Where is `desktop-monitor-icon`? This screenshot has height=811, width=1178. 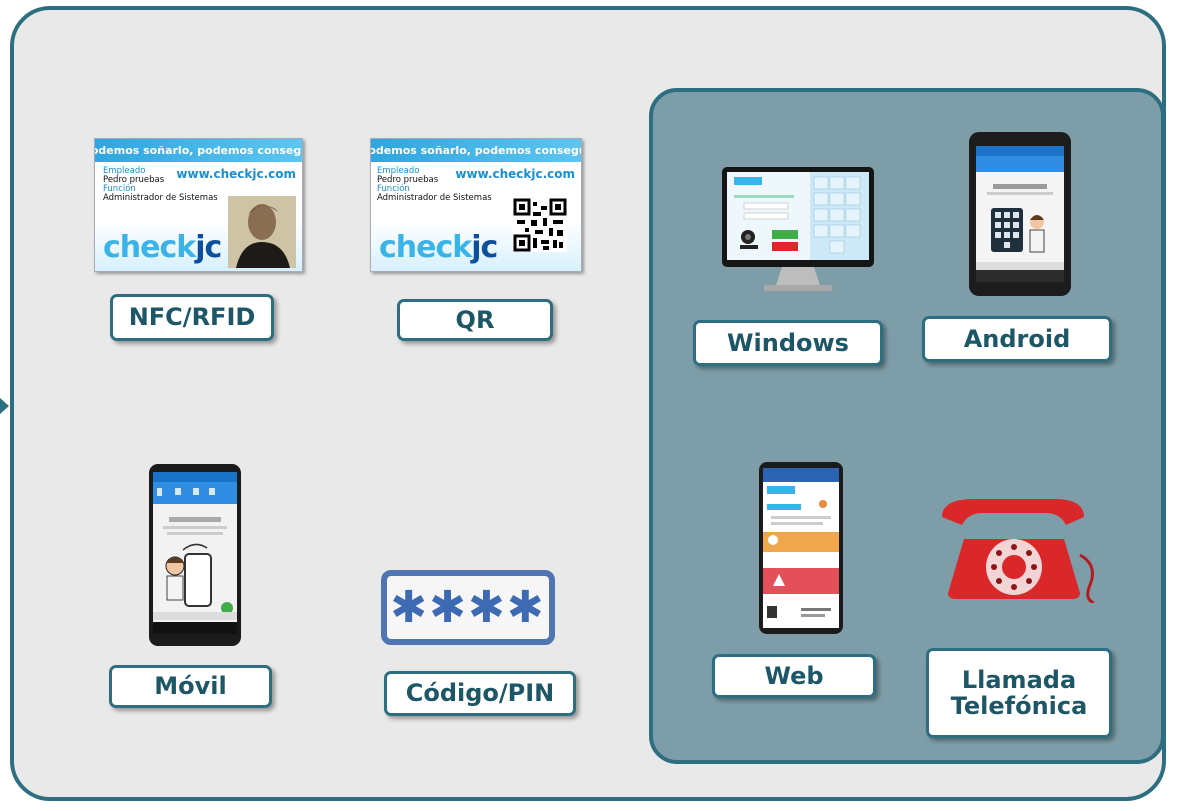
desktop-monitor-icon is located at coordinates (798, 229).